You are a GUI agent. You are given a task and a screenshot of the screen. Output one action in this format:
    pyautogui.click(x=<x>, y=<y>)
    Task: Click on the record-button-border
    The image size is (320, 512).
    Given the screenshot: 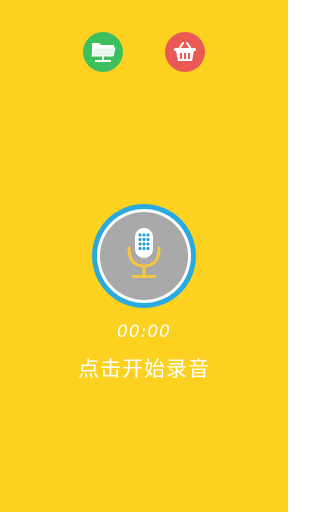 What is the action you would take?
    pyautogui.click(x=144, y=256)
    